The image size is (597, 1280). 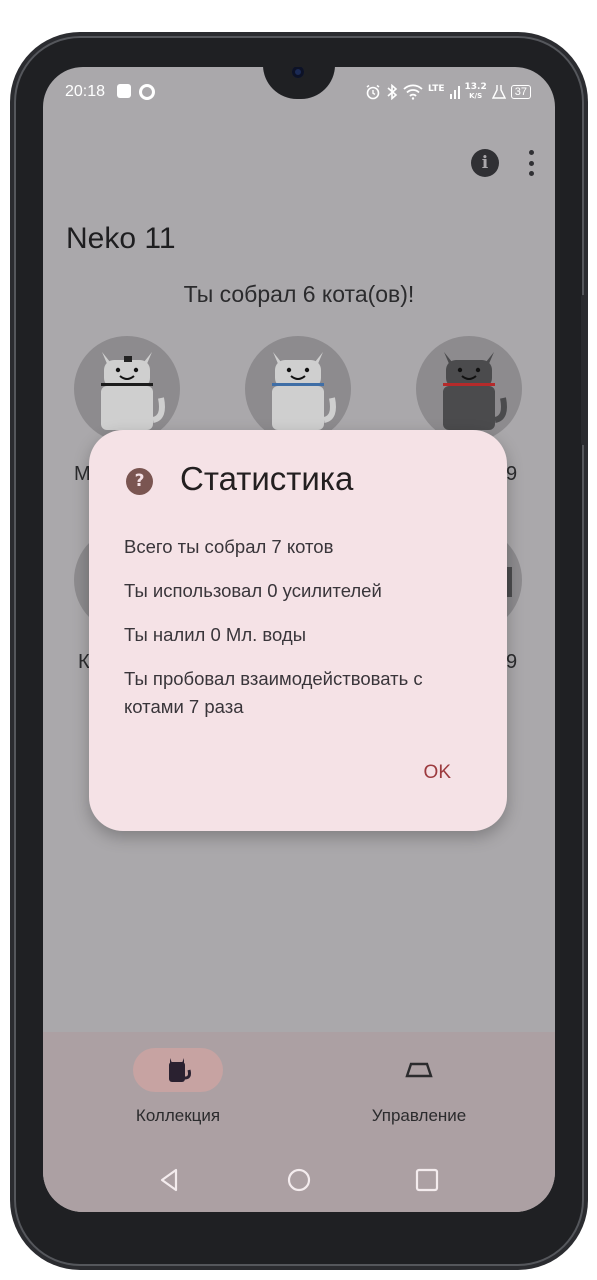 I want to click on system-navigation-bar, so click(x=299, y=1180).